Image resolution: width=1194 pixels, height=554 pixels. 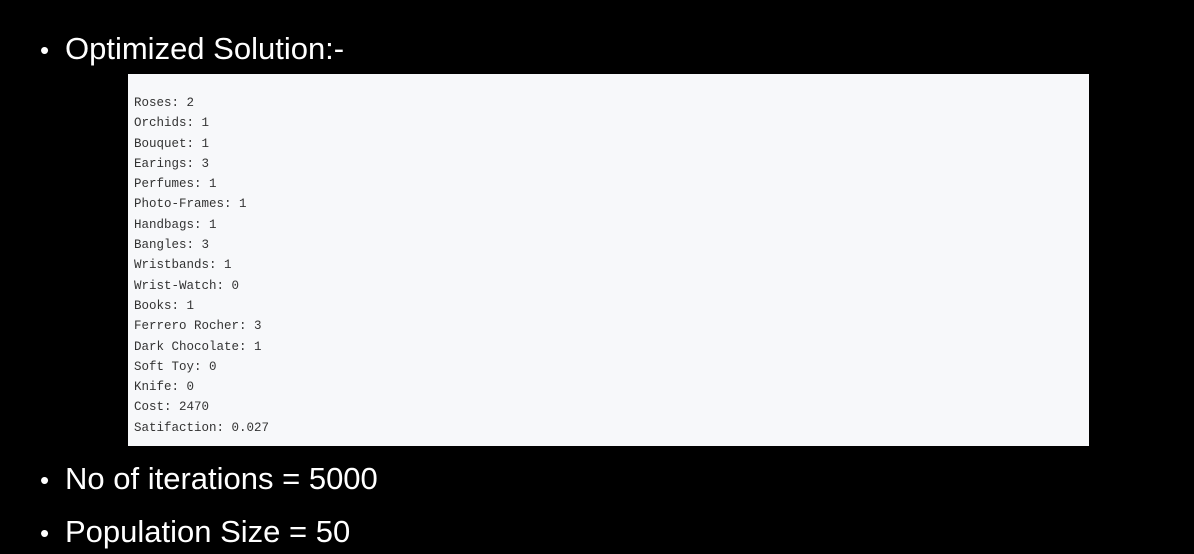 I want to click on output-line-ferrero-rocher: Ferrero Rocher: 3, so click(x=198, y=326).